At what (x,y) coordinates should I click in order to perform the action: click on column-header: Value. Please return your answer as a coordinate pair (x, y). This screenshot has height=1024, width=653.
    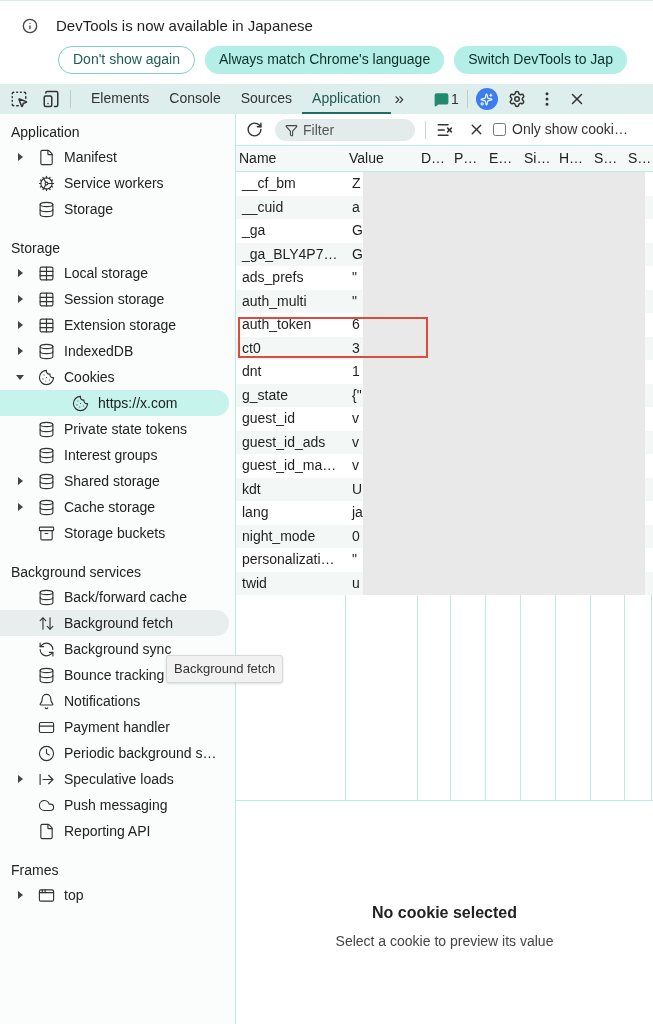
    Looking at the image, I should click on (382, 158).